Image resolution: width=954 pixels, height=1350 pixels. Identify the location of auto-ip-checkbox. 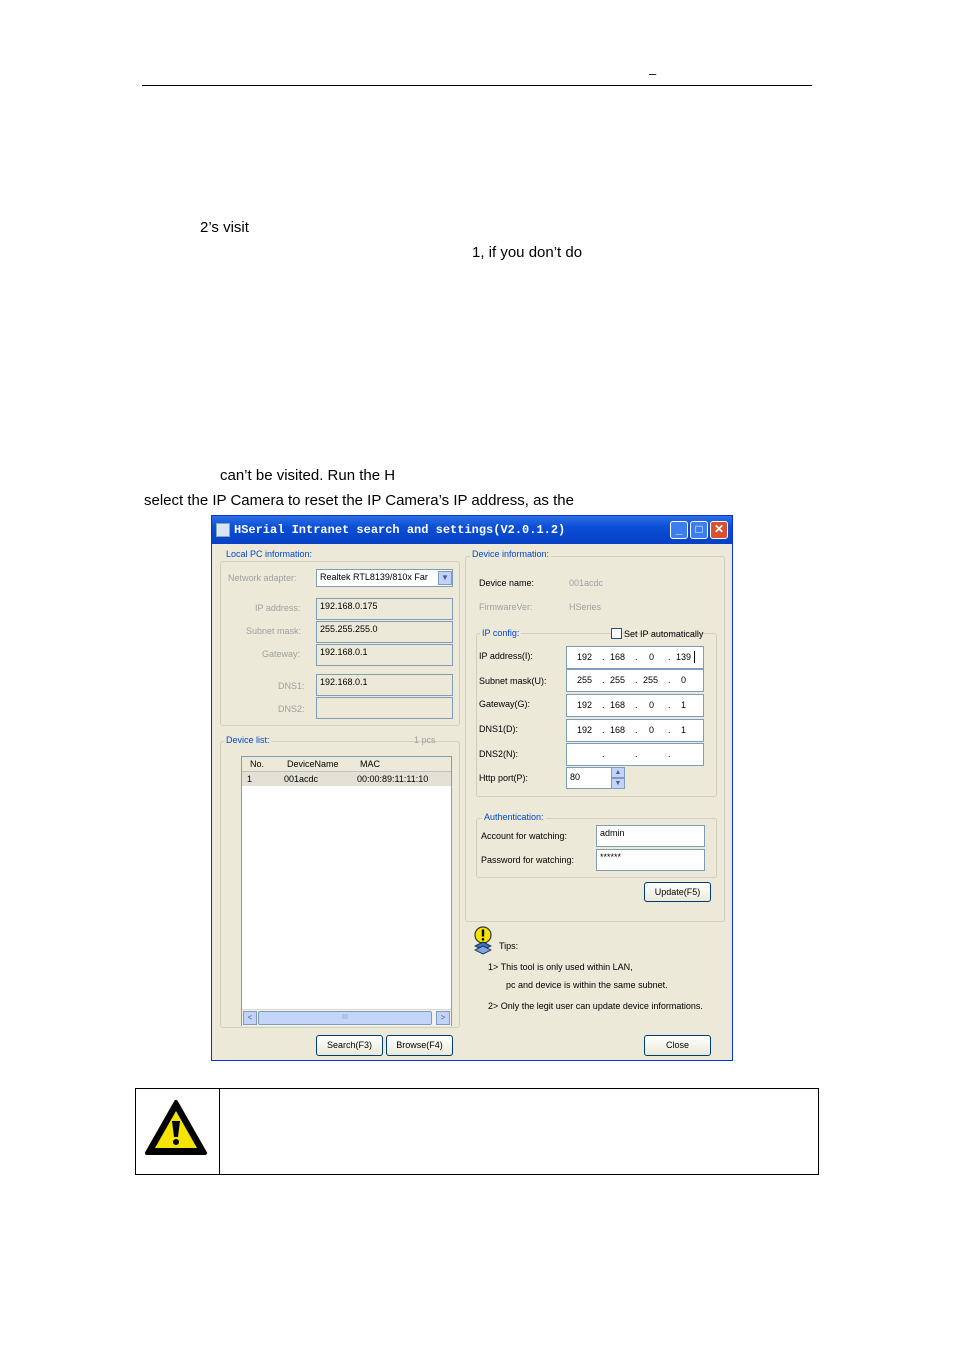
(616, 633).